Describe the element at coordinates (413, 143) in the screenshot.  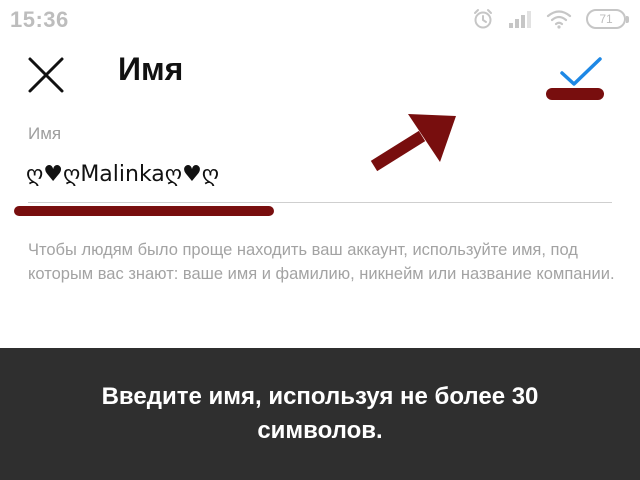
I see `annotation-arrow-icon` at that location.